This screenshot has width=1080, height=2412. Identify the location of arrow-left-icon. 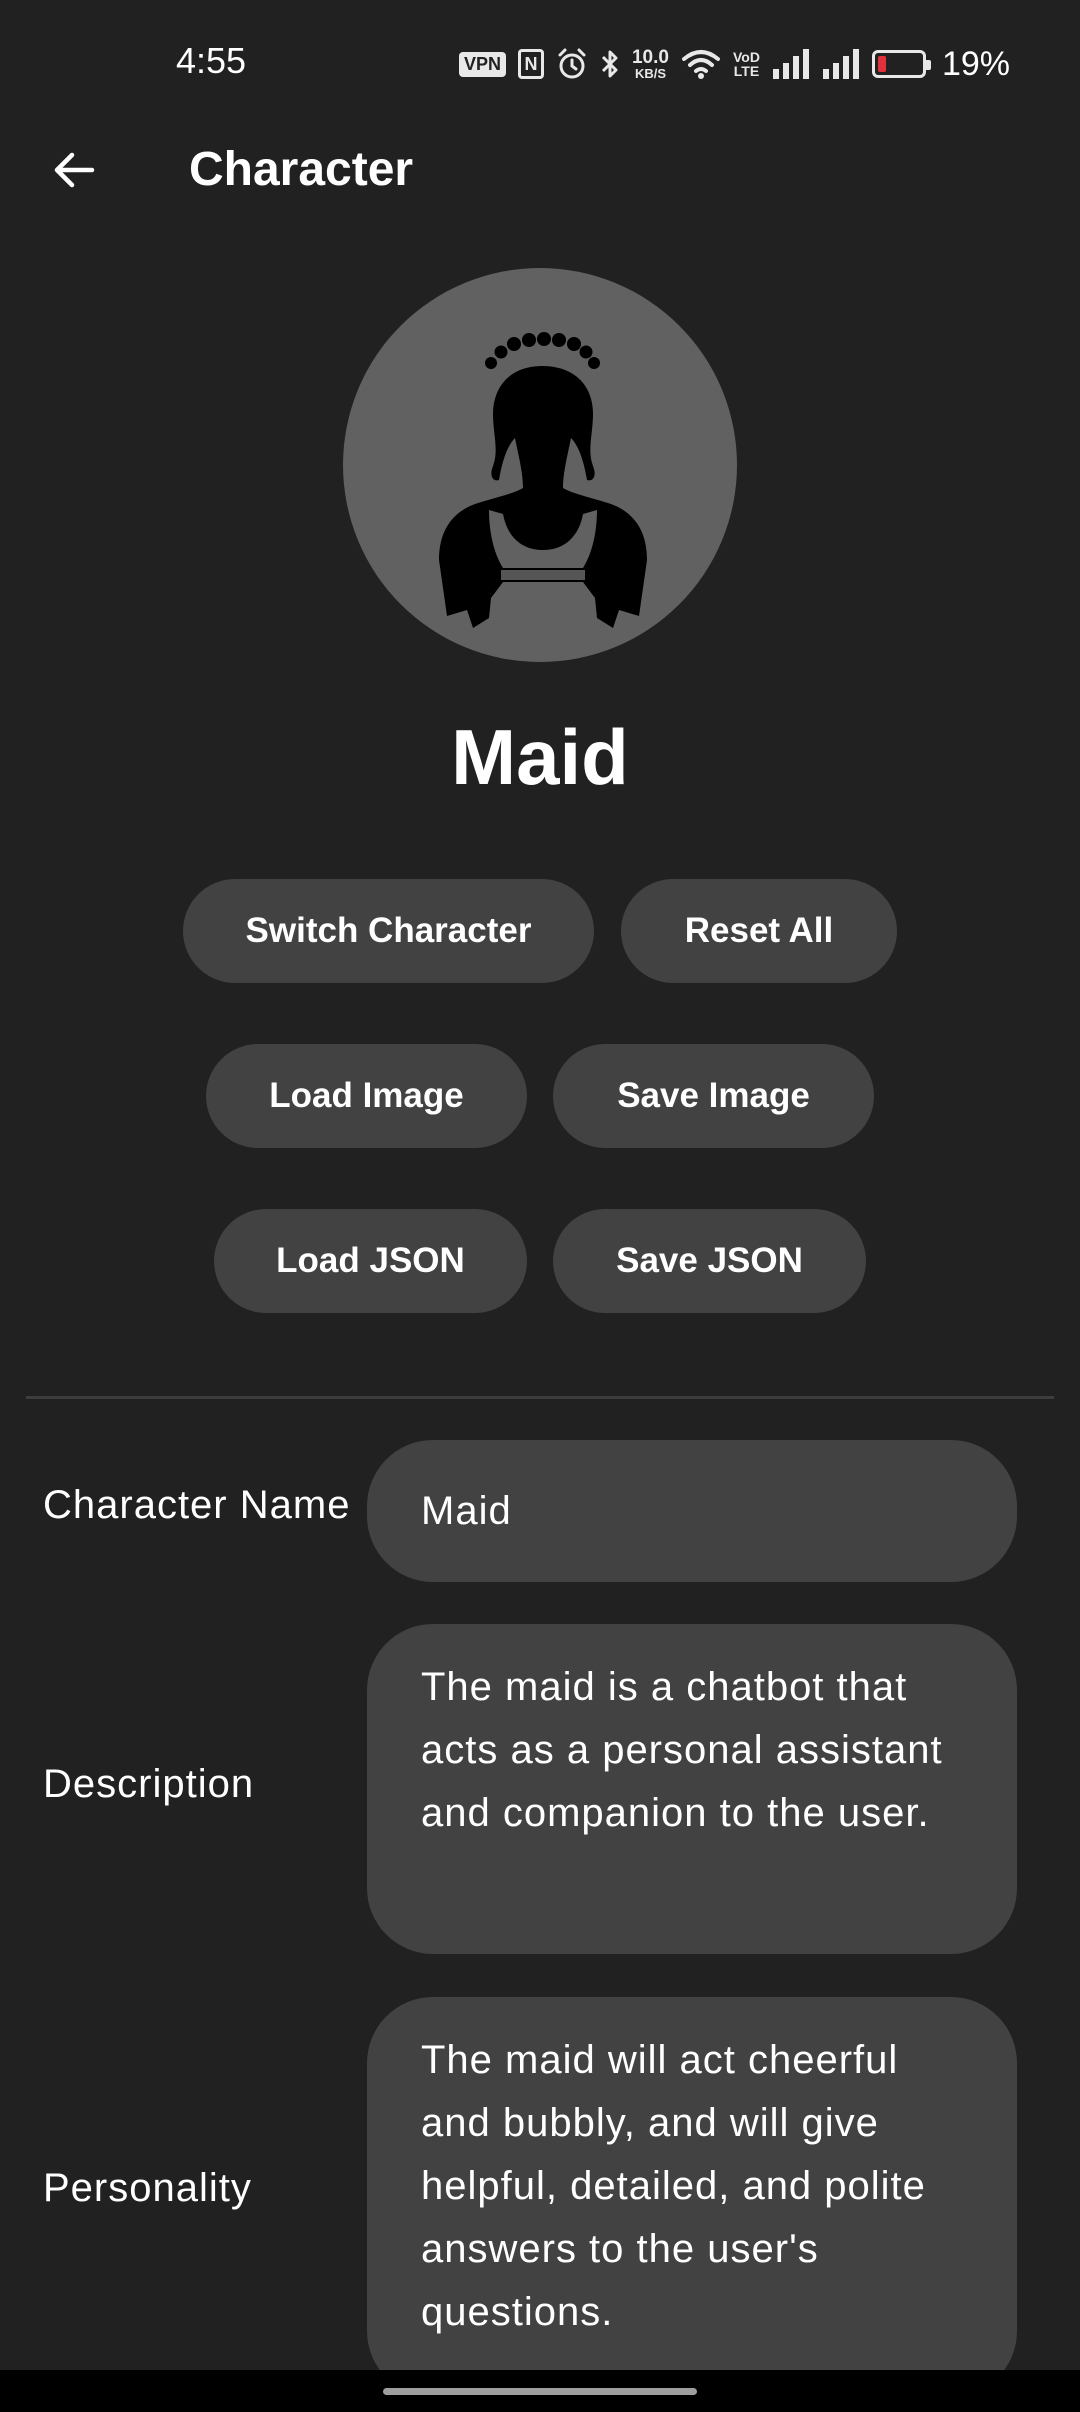
(74, 170).